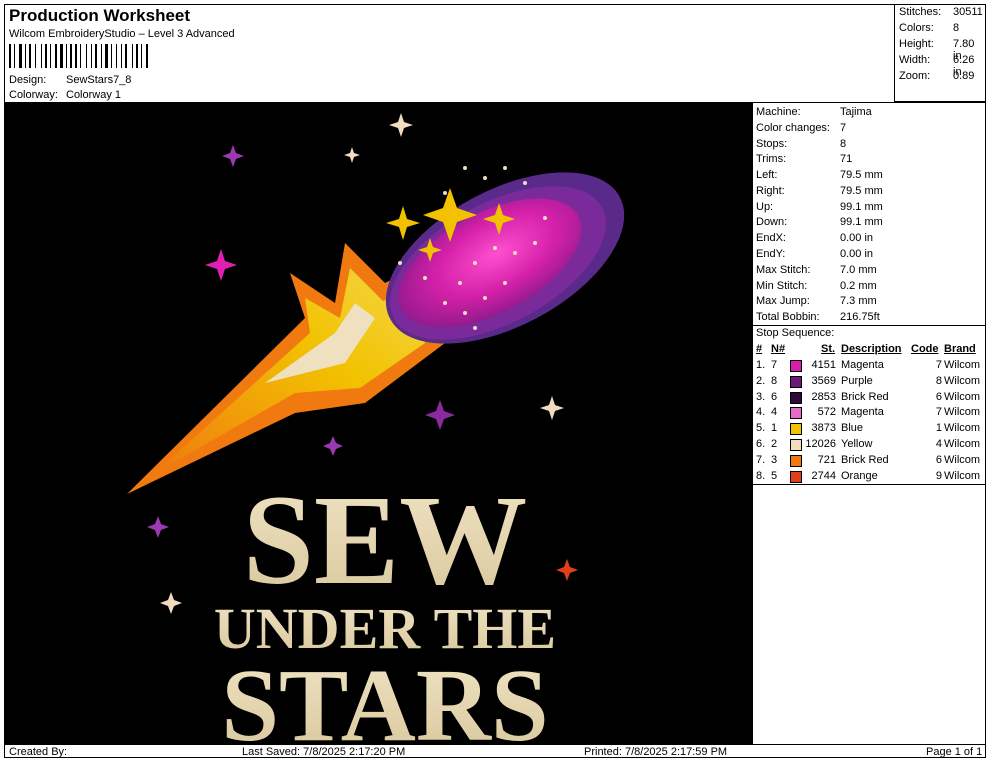  What do you see at coordinates (937, 76) in the screenshot?
I see `stat-zoom: Zoom: 0.89` at bounding box center [937, 76].